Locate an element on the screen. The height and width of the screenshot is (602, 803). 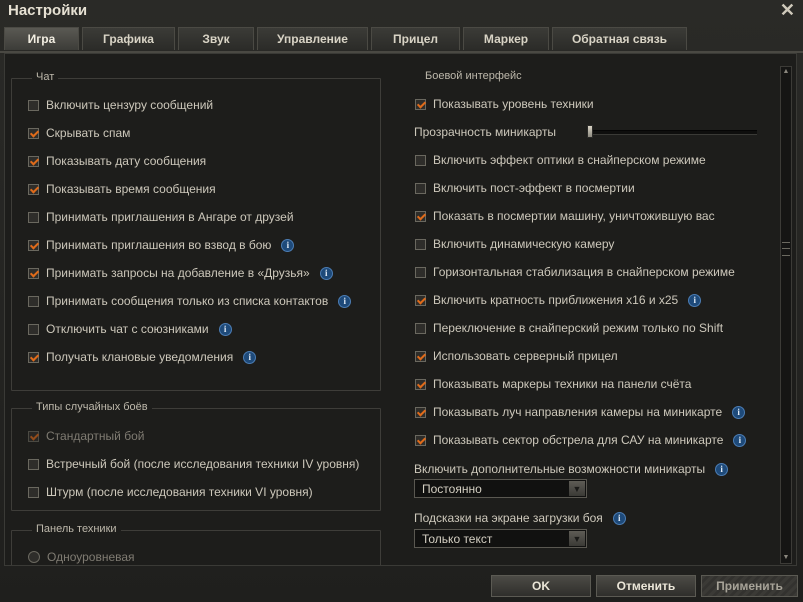
chat-clan-notifications-option: Получать клановые уведомления i is located at coordinates (142, 357).